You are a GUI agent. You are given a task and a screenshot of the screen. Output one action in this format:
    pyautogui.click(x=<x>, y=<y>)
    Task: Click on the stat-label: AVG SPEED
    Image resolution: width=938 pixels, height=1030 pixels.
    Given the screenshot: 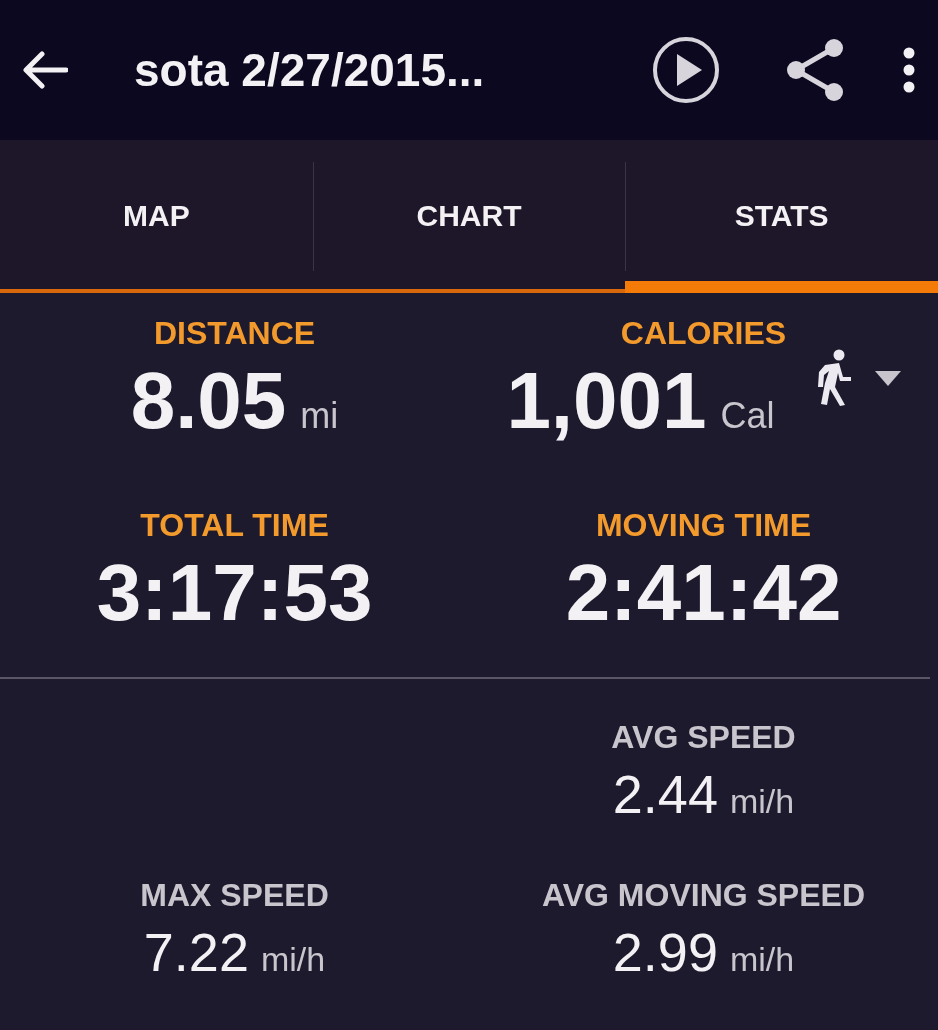 What is the action you would take?
    pyautogui.click(x=703, y=737)
    